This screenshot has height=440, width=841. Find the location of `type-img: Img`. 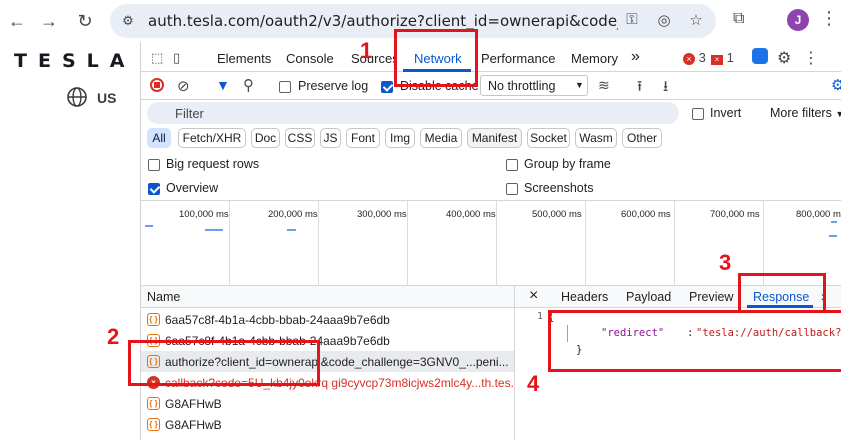

type-img: Img is located at coordinates (400, 138).